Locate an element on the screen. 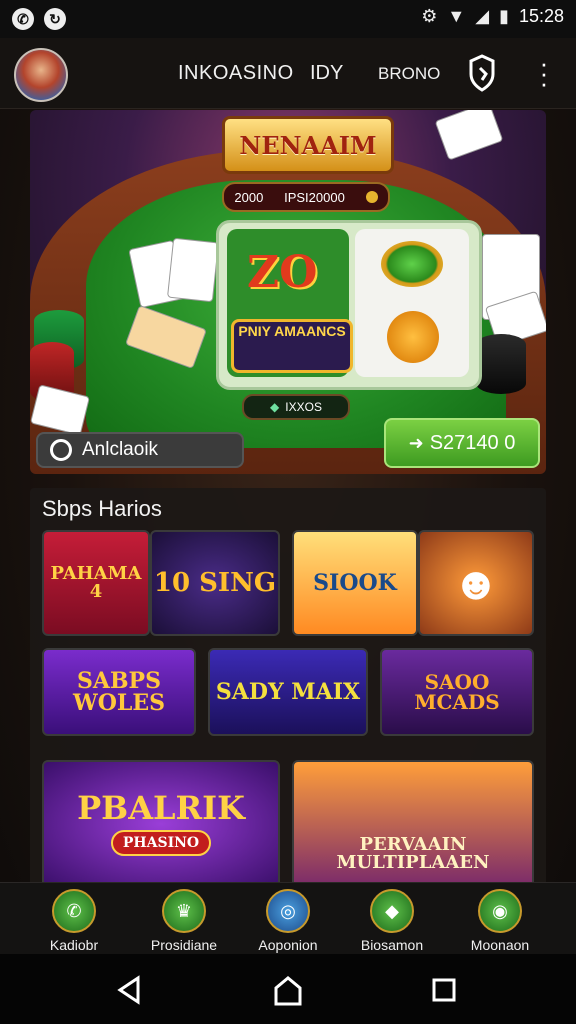  settings-icon: ⚙ is located at coordinates (429, 16).